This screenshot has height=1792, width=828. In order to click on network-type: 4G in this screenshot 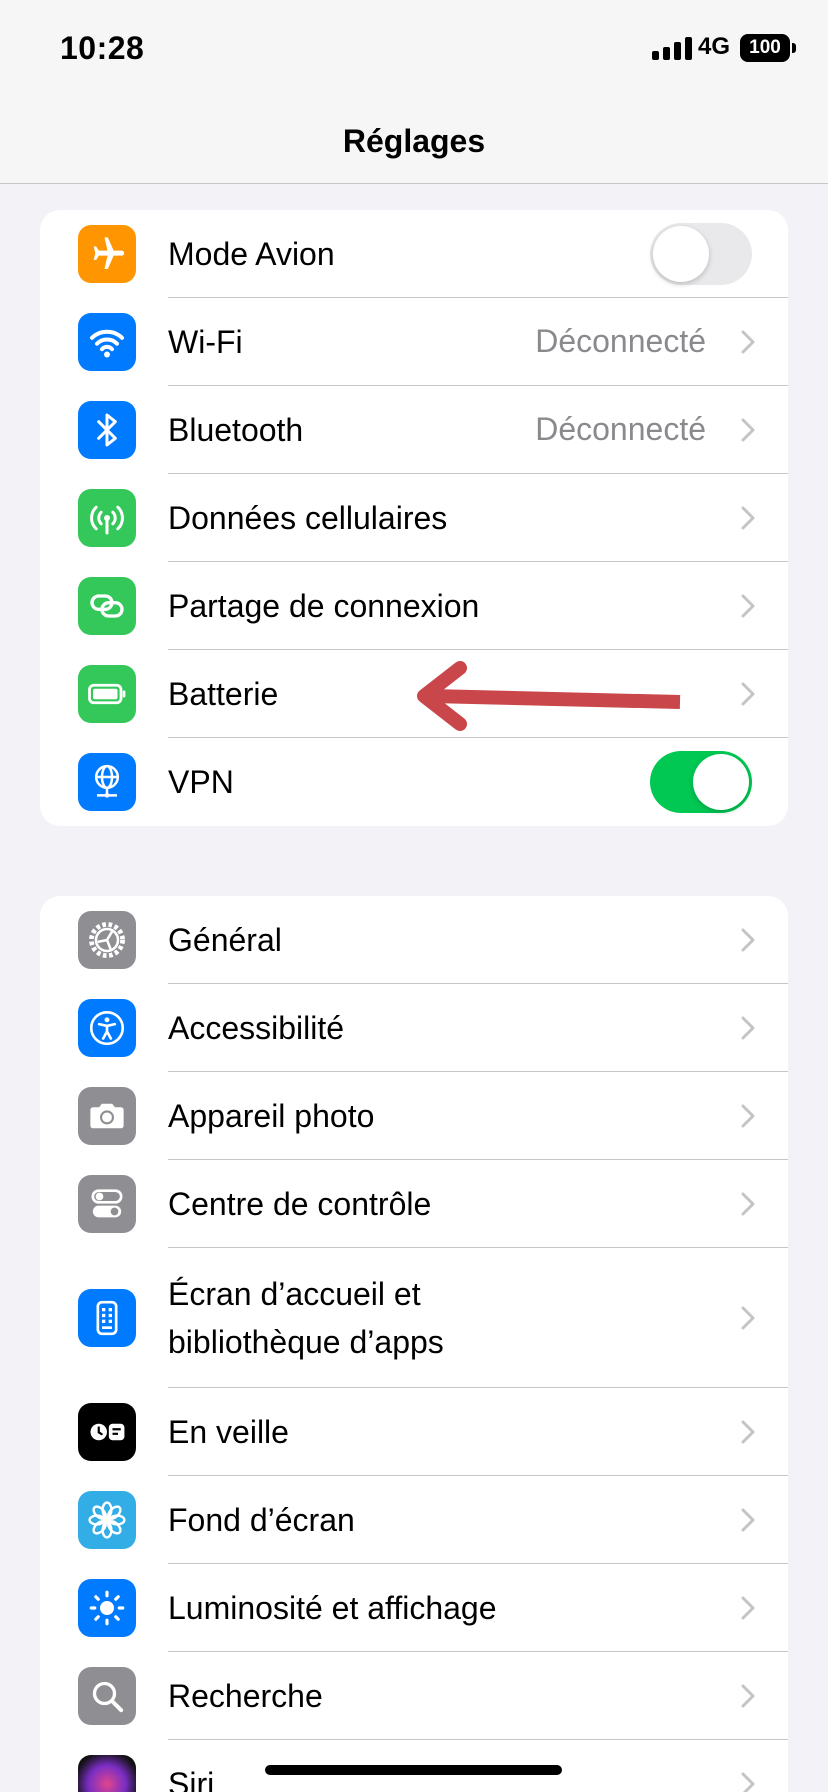, I will do `click(714, 46)`.